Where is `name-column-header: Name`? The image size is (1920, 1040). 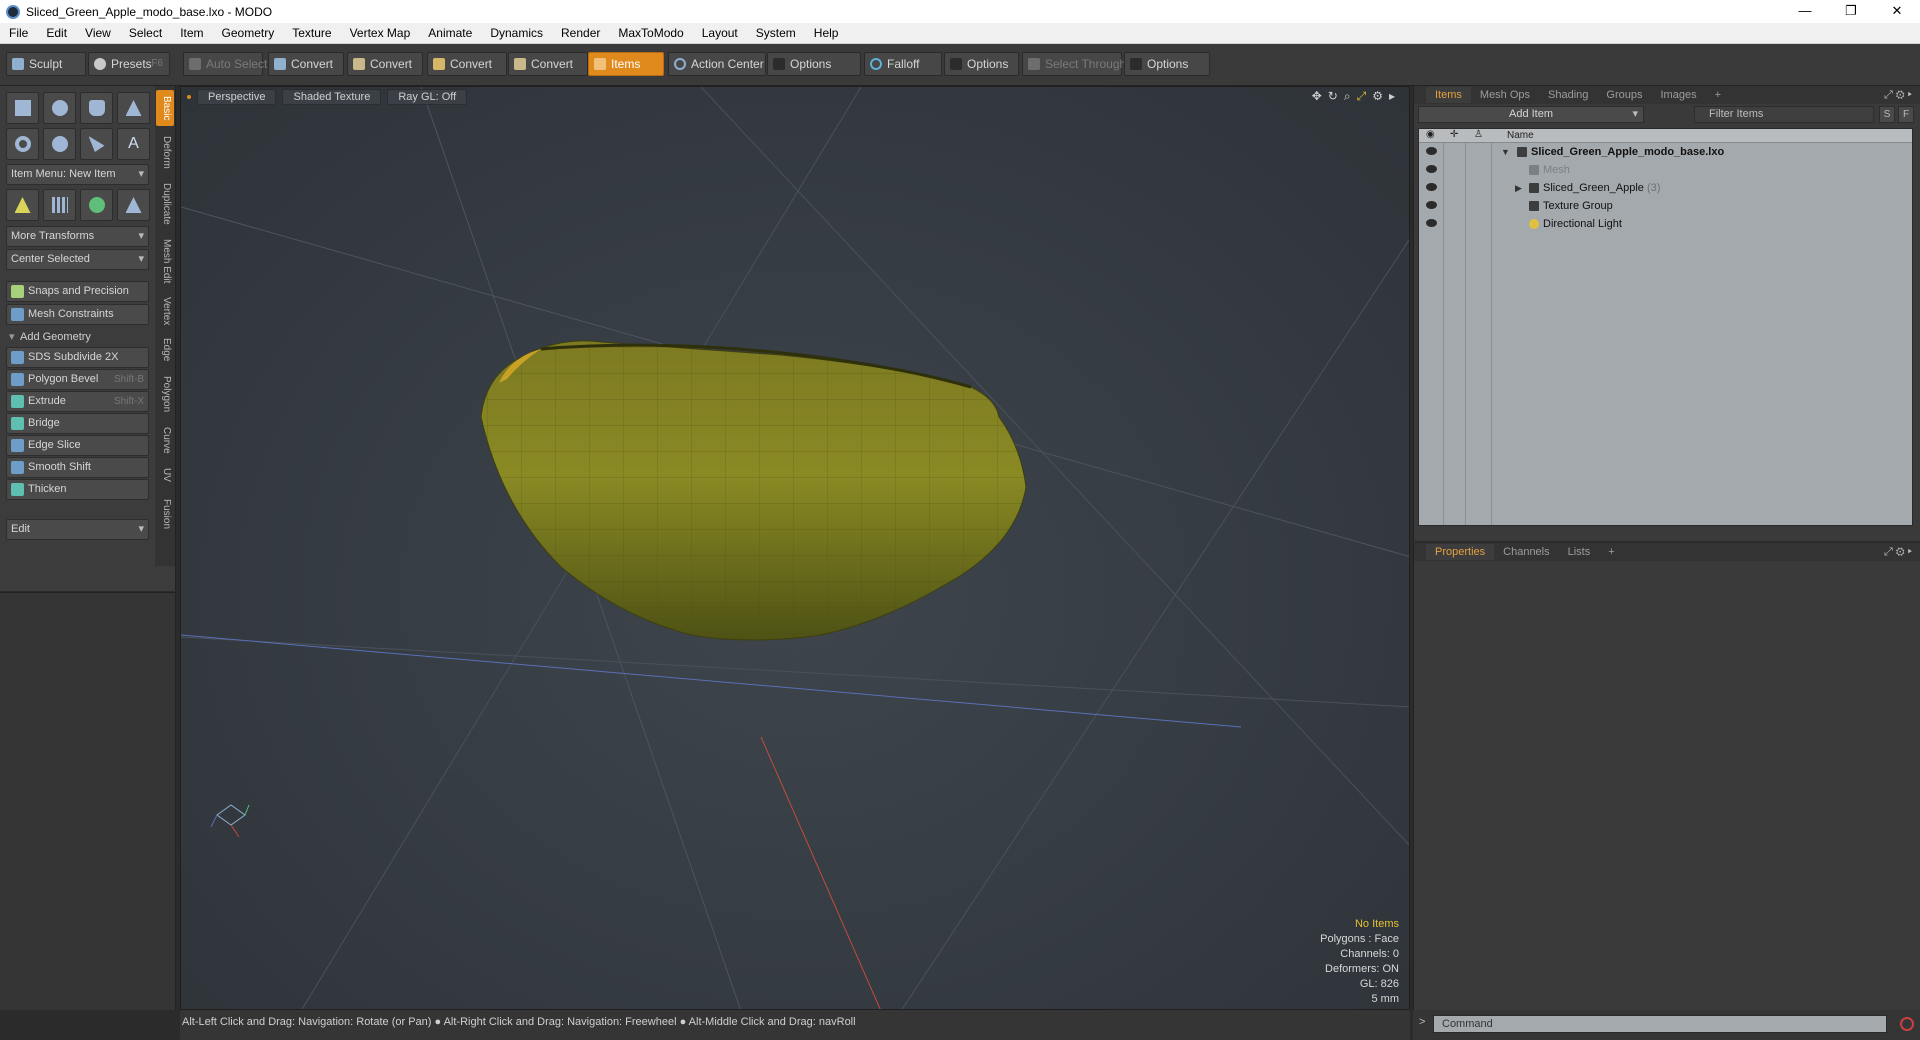
name-column-header: Name is located at coordinates (1520, 135).